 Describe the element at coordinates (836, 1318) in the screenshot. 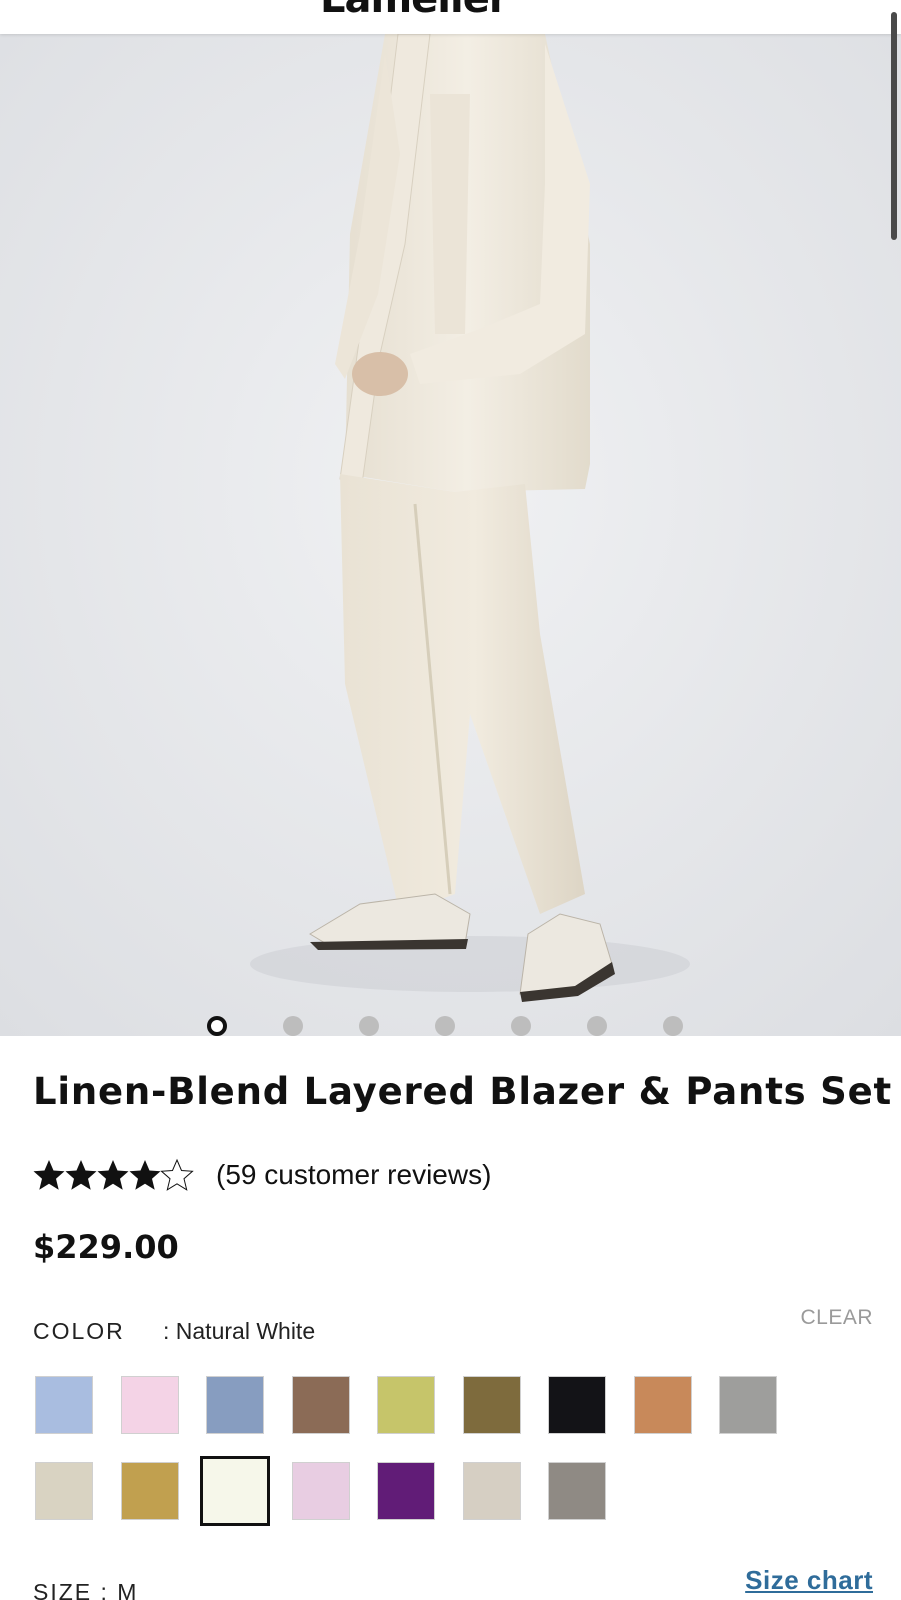

I see `clear-button: CLEAR` at that location.